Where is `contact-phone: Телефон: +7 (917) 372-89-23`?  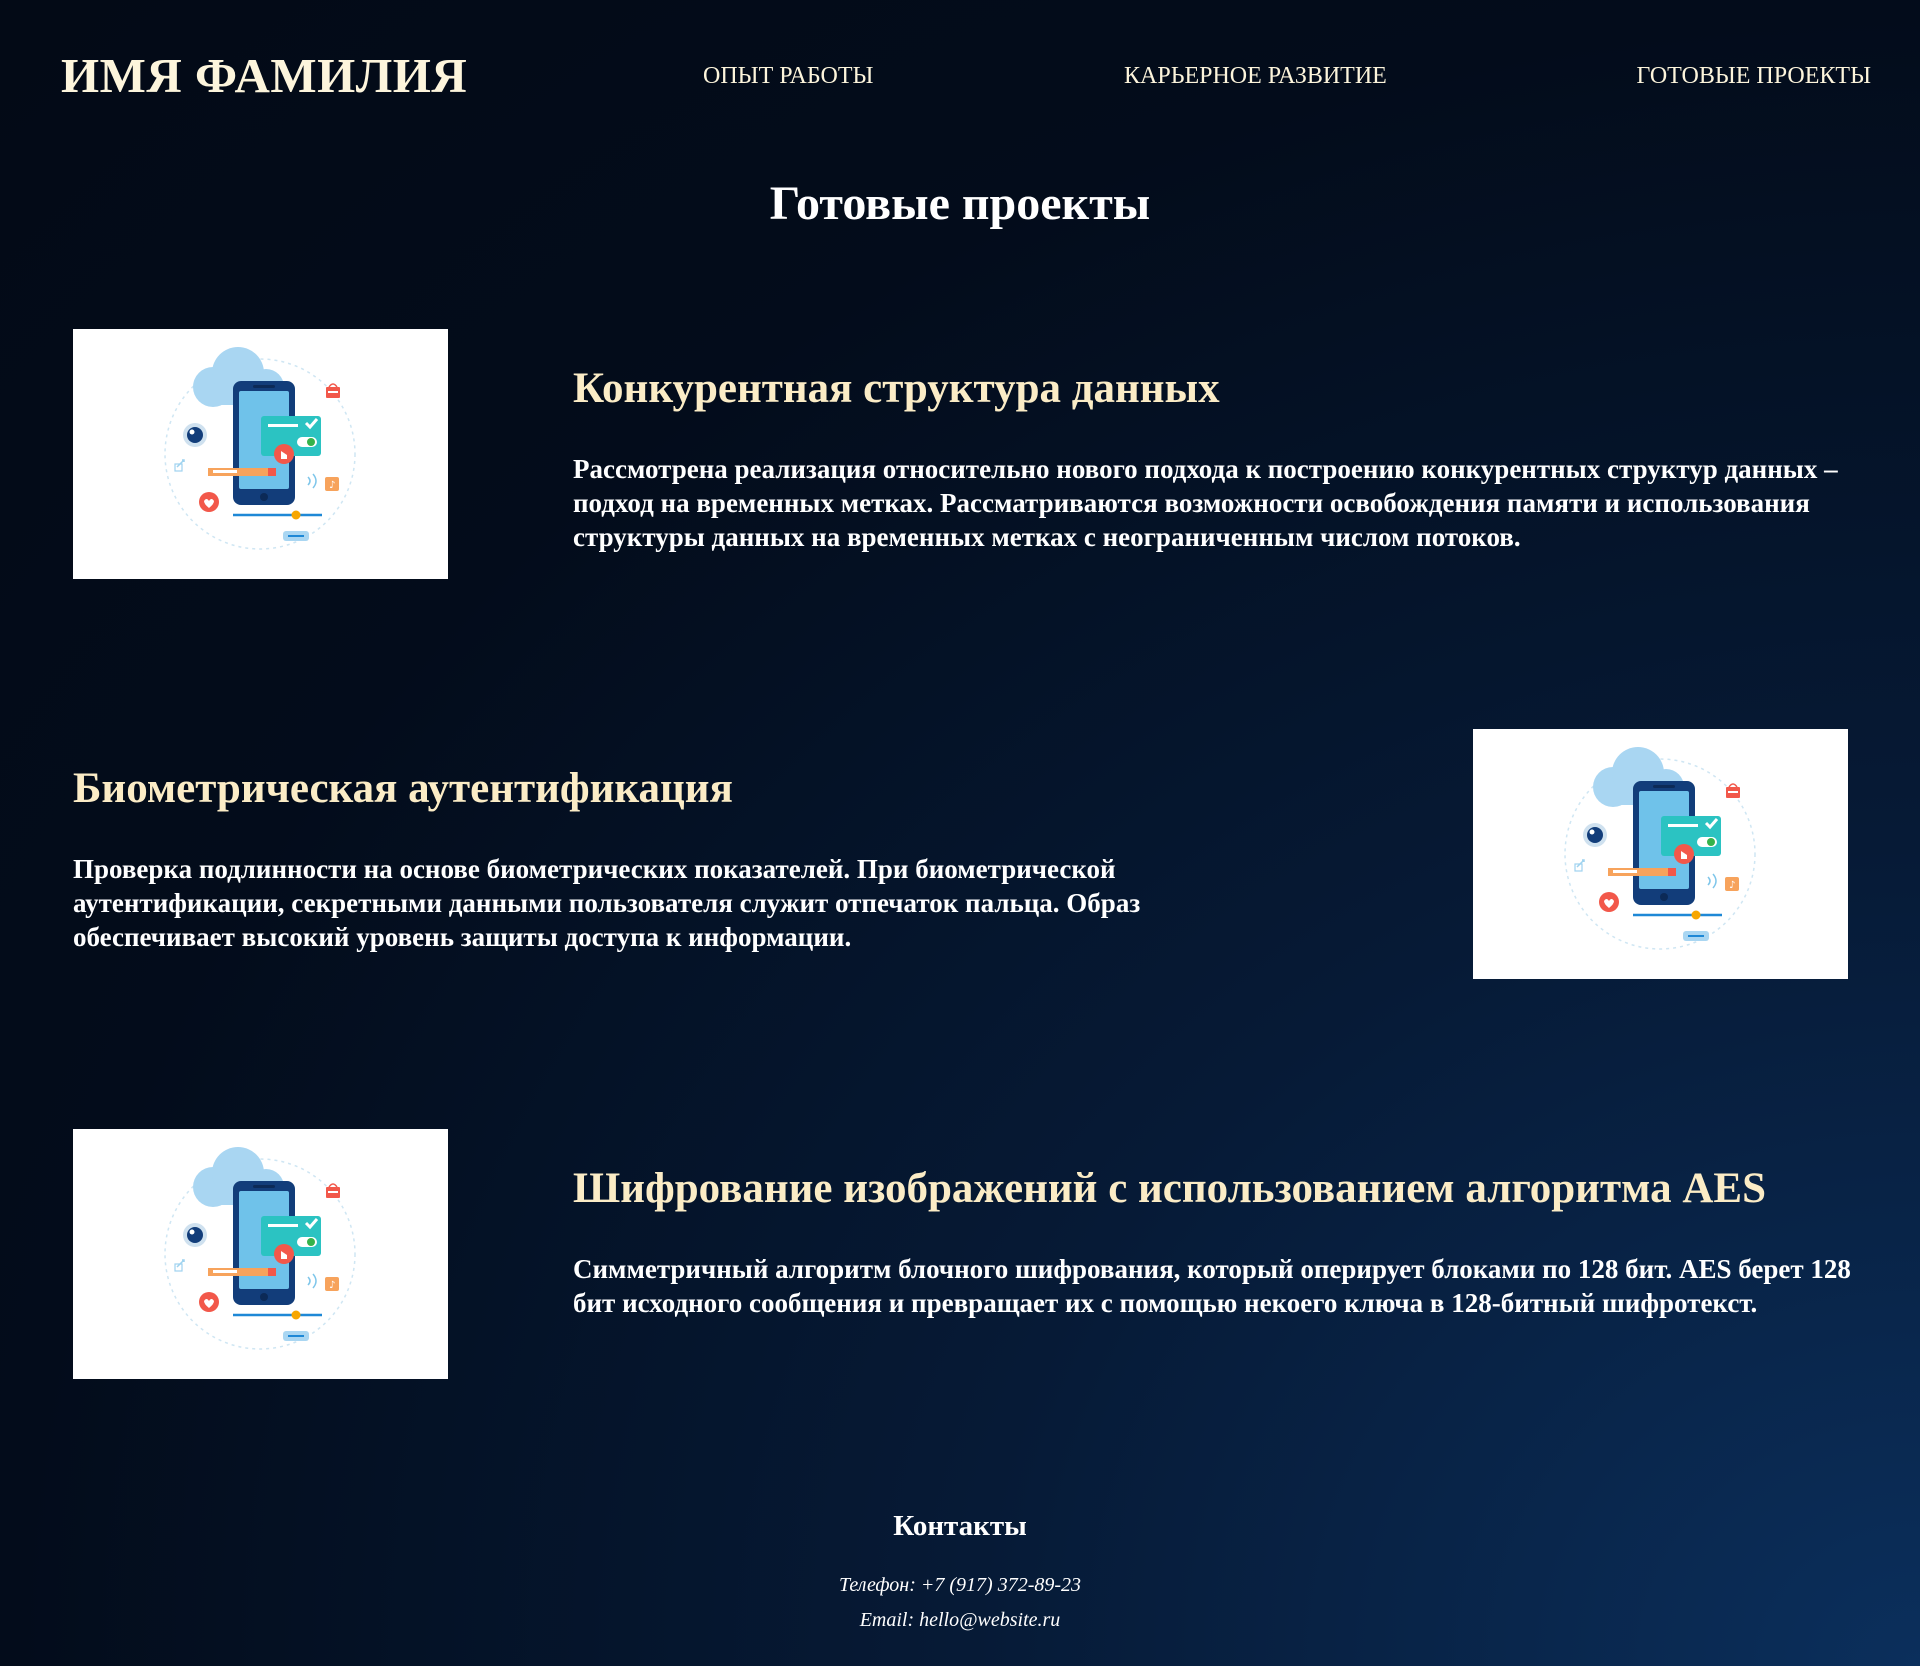 contact-phone: Телефон: +7 (917) 372-89-23 is located at coordinates (960, 1585).